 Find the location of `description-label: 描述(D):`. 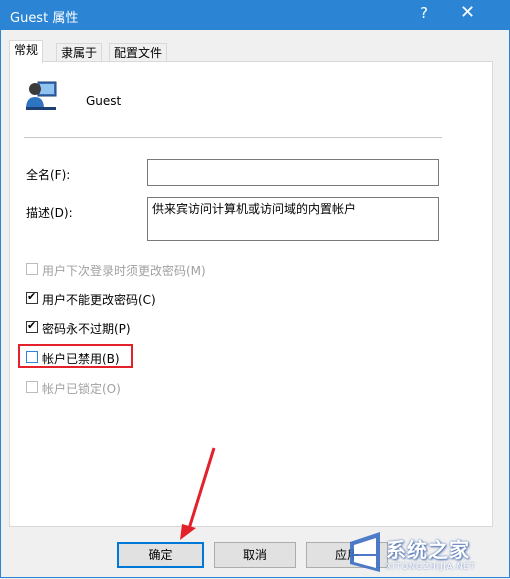

description-label: 描述(D): is located at coordinates (49, 213).